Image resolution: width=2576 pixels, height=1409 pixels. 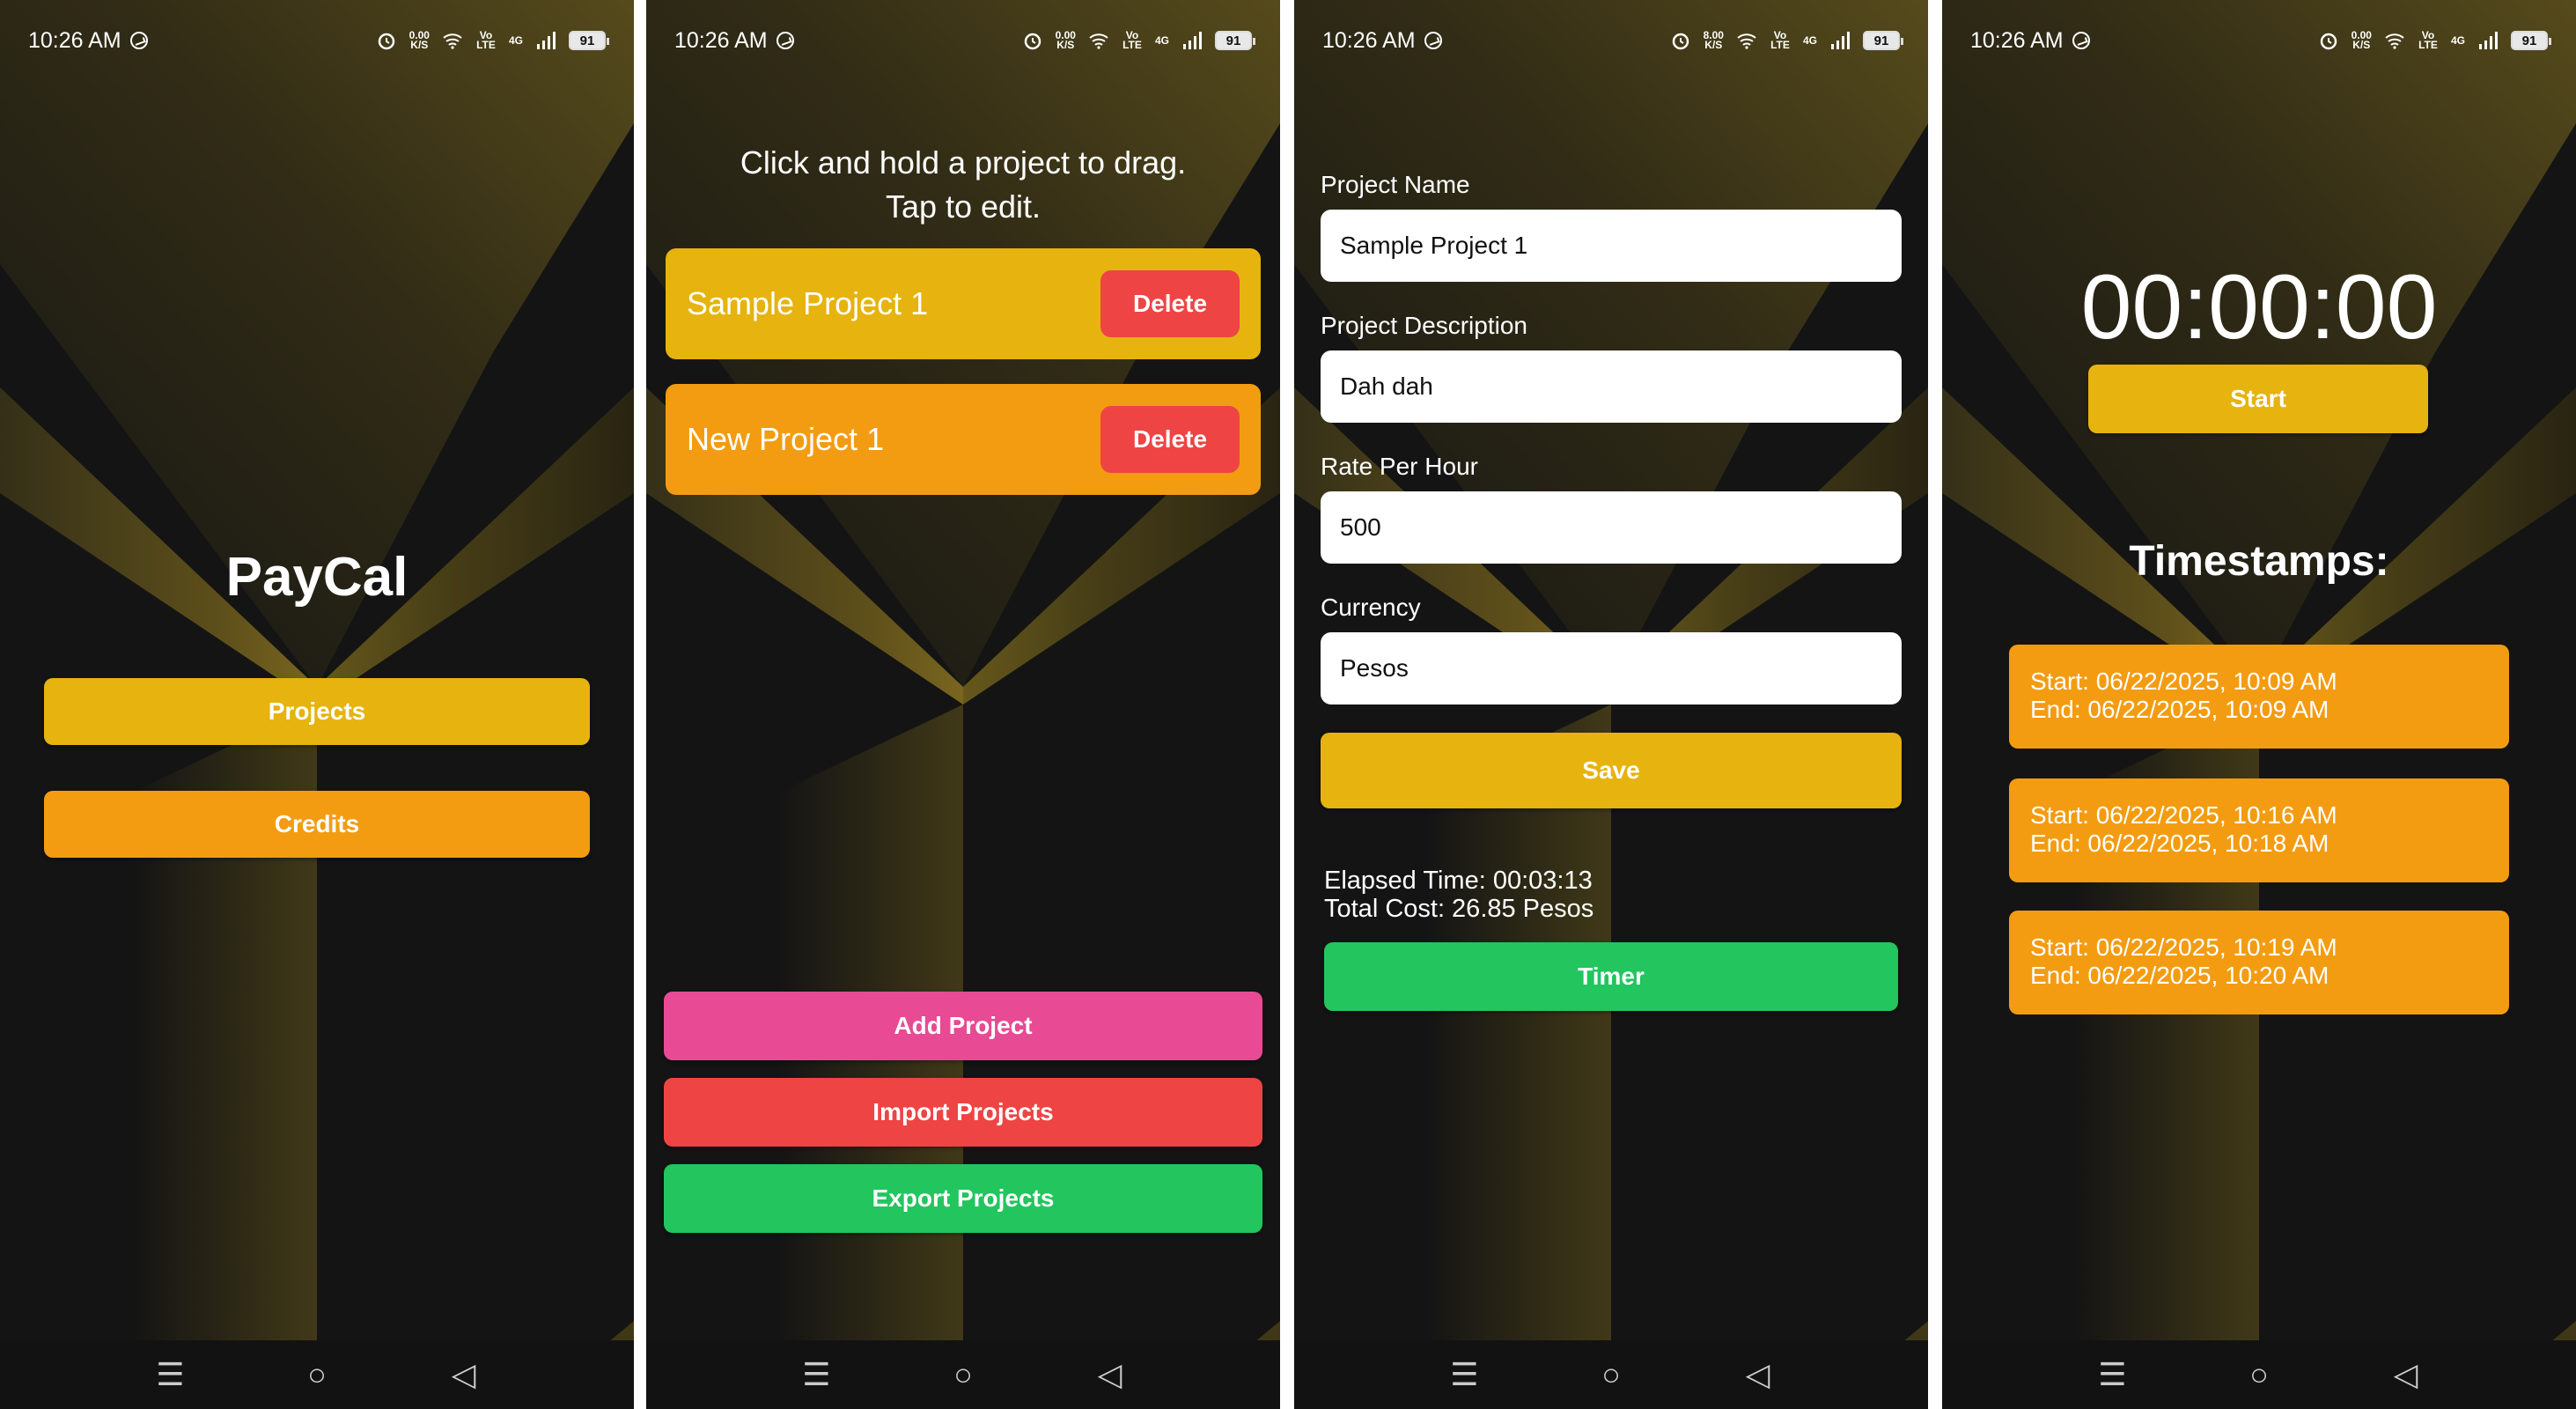 I want to click on timestamp-start: Start: 06/22/2025, 10:16 AM, so click(x=2183, y=815).